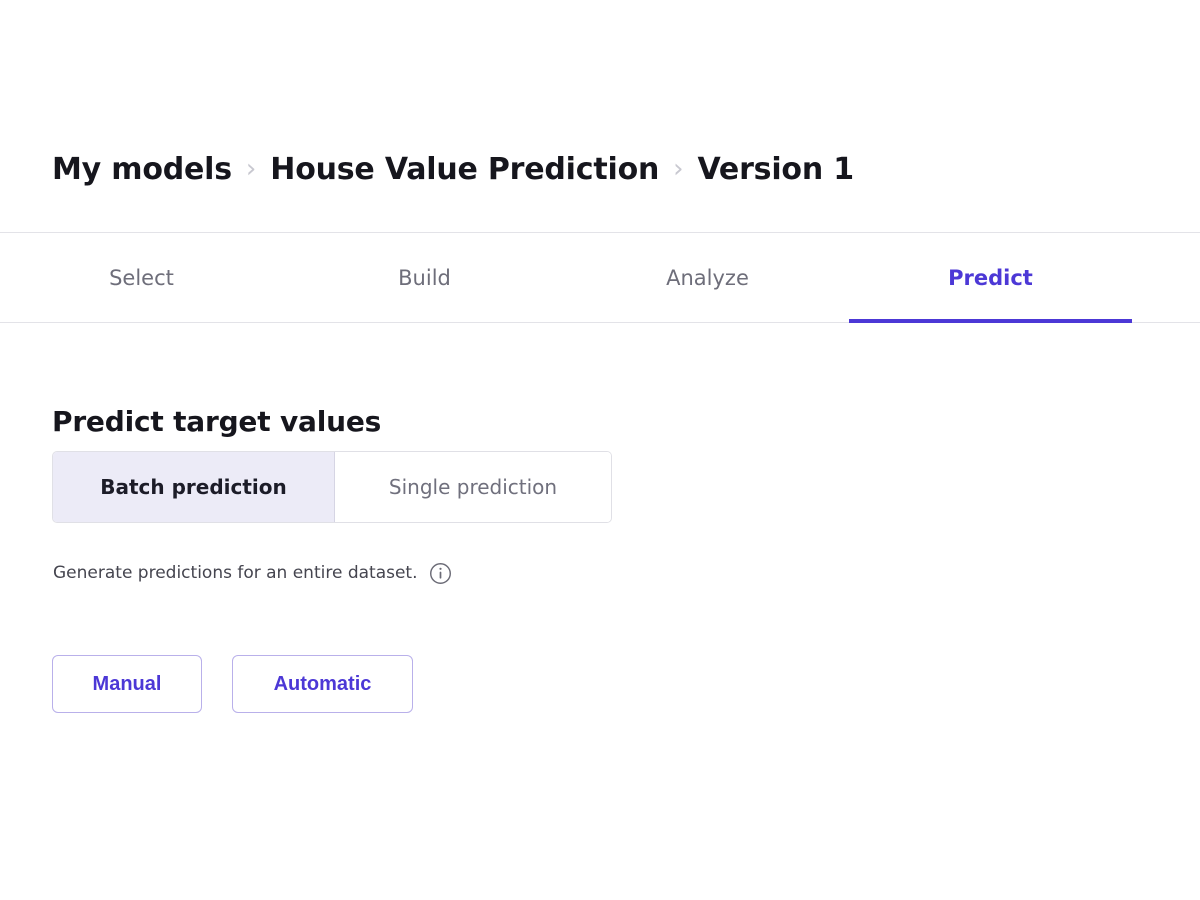 This screenshot has width=1200, height=900. Describe the element at coordinates (776, 170) in the screenshot. I see `breadcrumb-item-version-1: Version 1` at that location.